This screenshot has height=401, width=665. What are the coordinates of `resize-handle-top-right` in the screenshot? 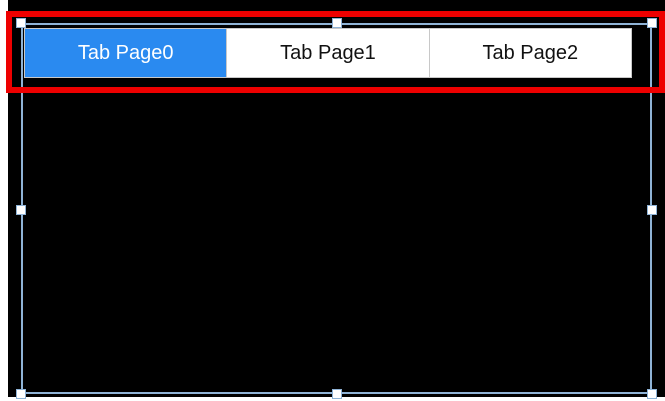 It's located at (652, 23).